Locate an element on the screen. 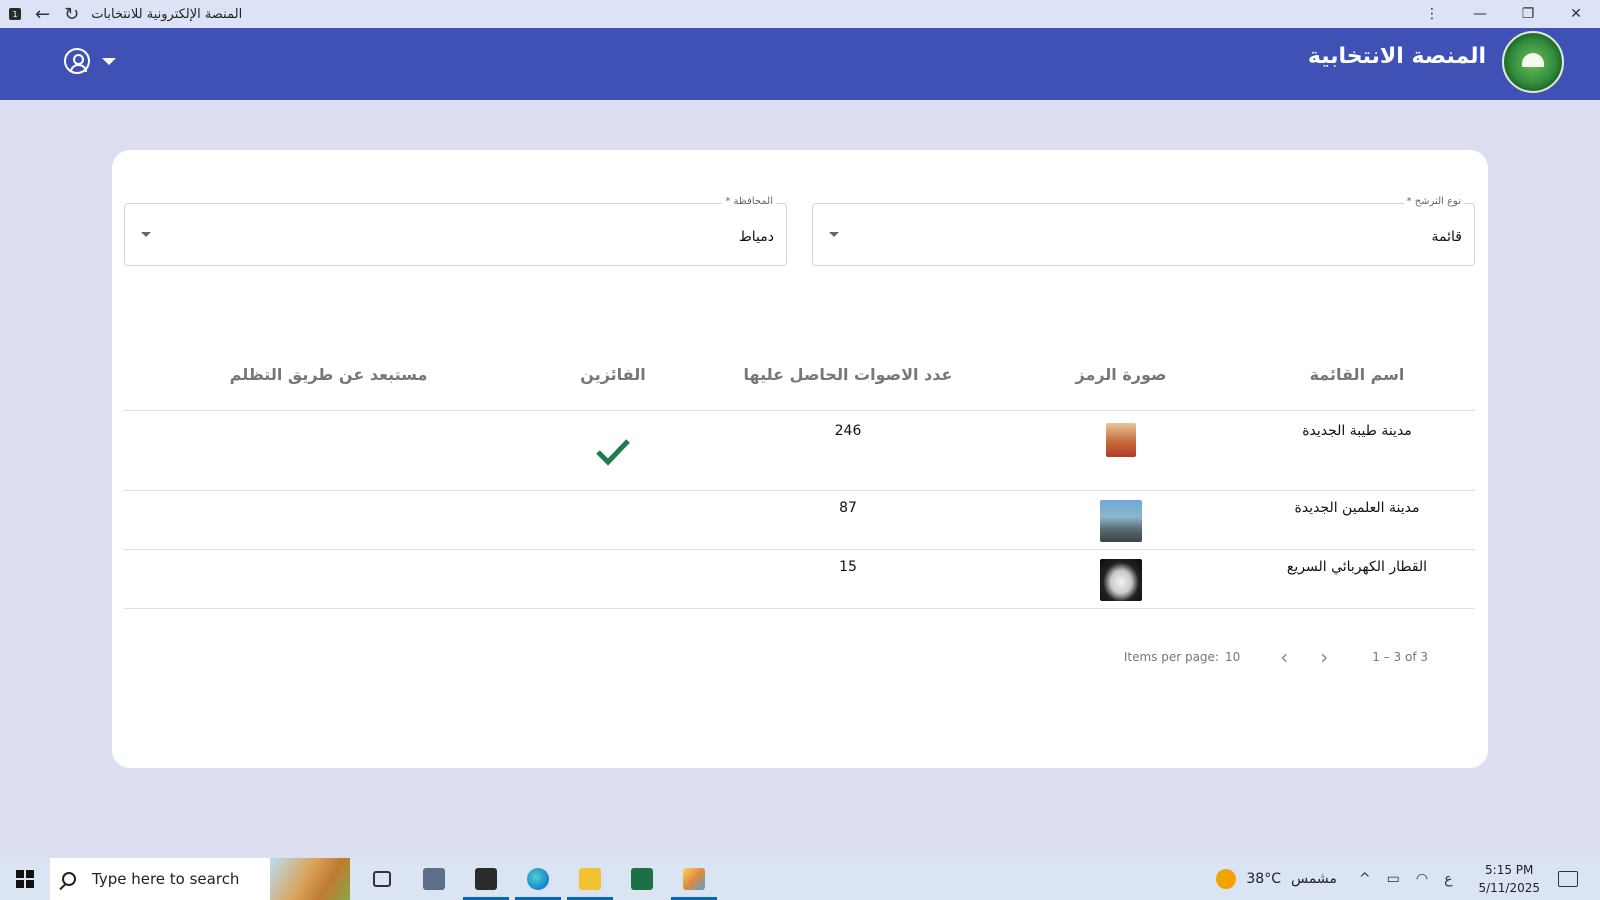 This screenshot has height=900, width=1600. system-tray: 38°C مشمس ^ ▭ ◠ ع 5:15 PM 5/11/2025 is located at coordinates (1408, 879).